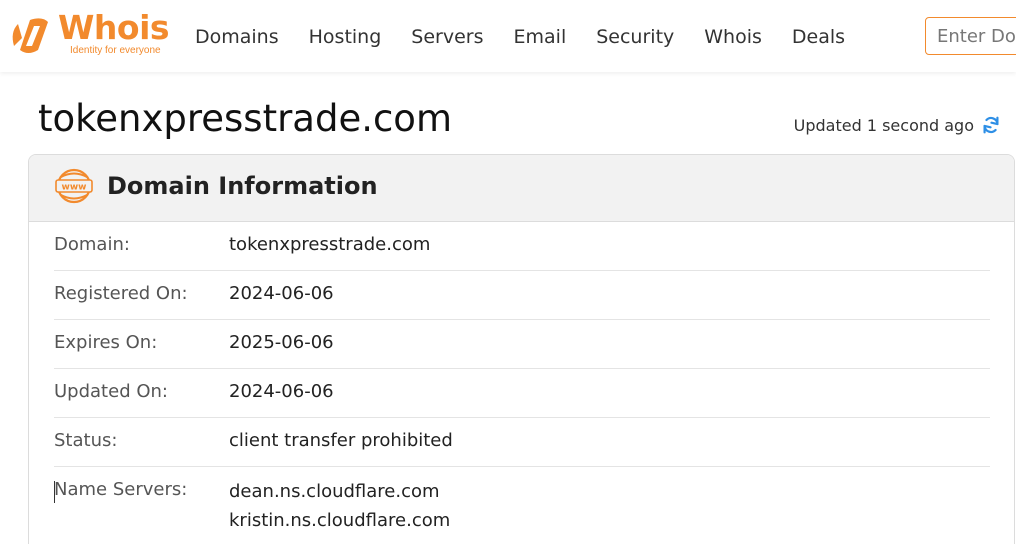 The height and width of the screenshot is (544, 1016). I want to click on nav-item-deals: Deals, so click(818, 37).